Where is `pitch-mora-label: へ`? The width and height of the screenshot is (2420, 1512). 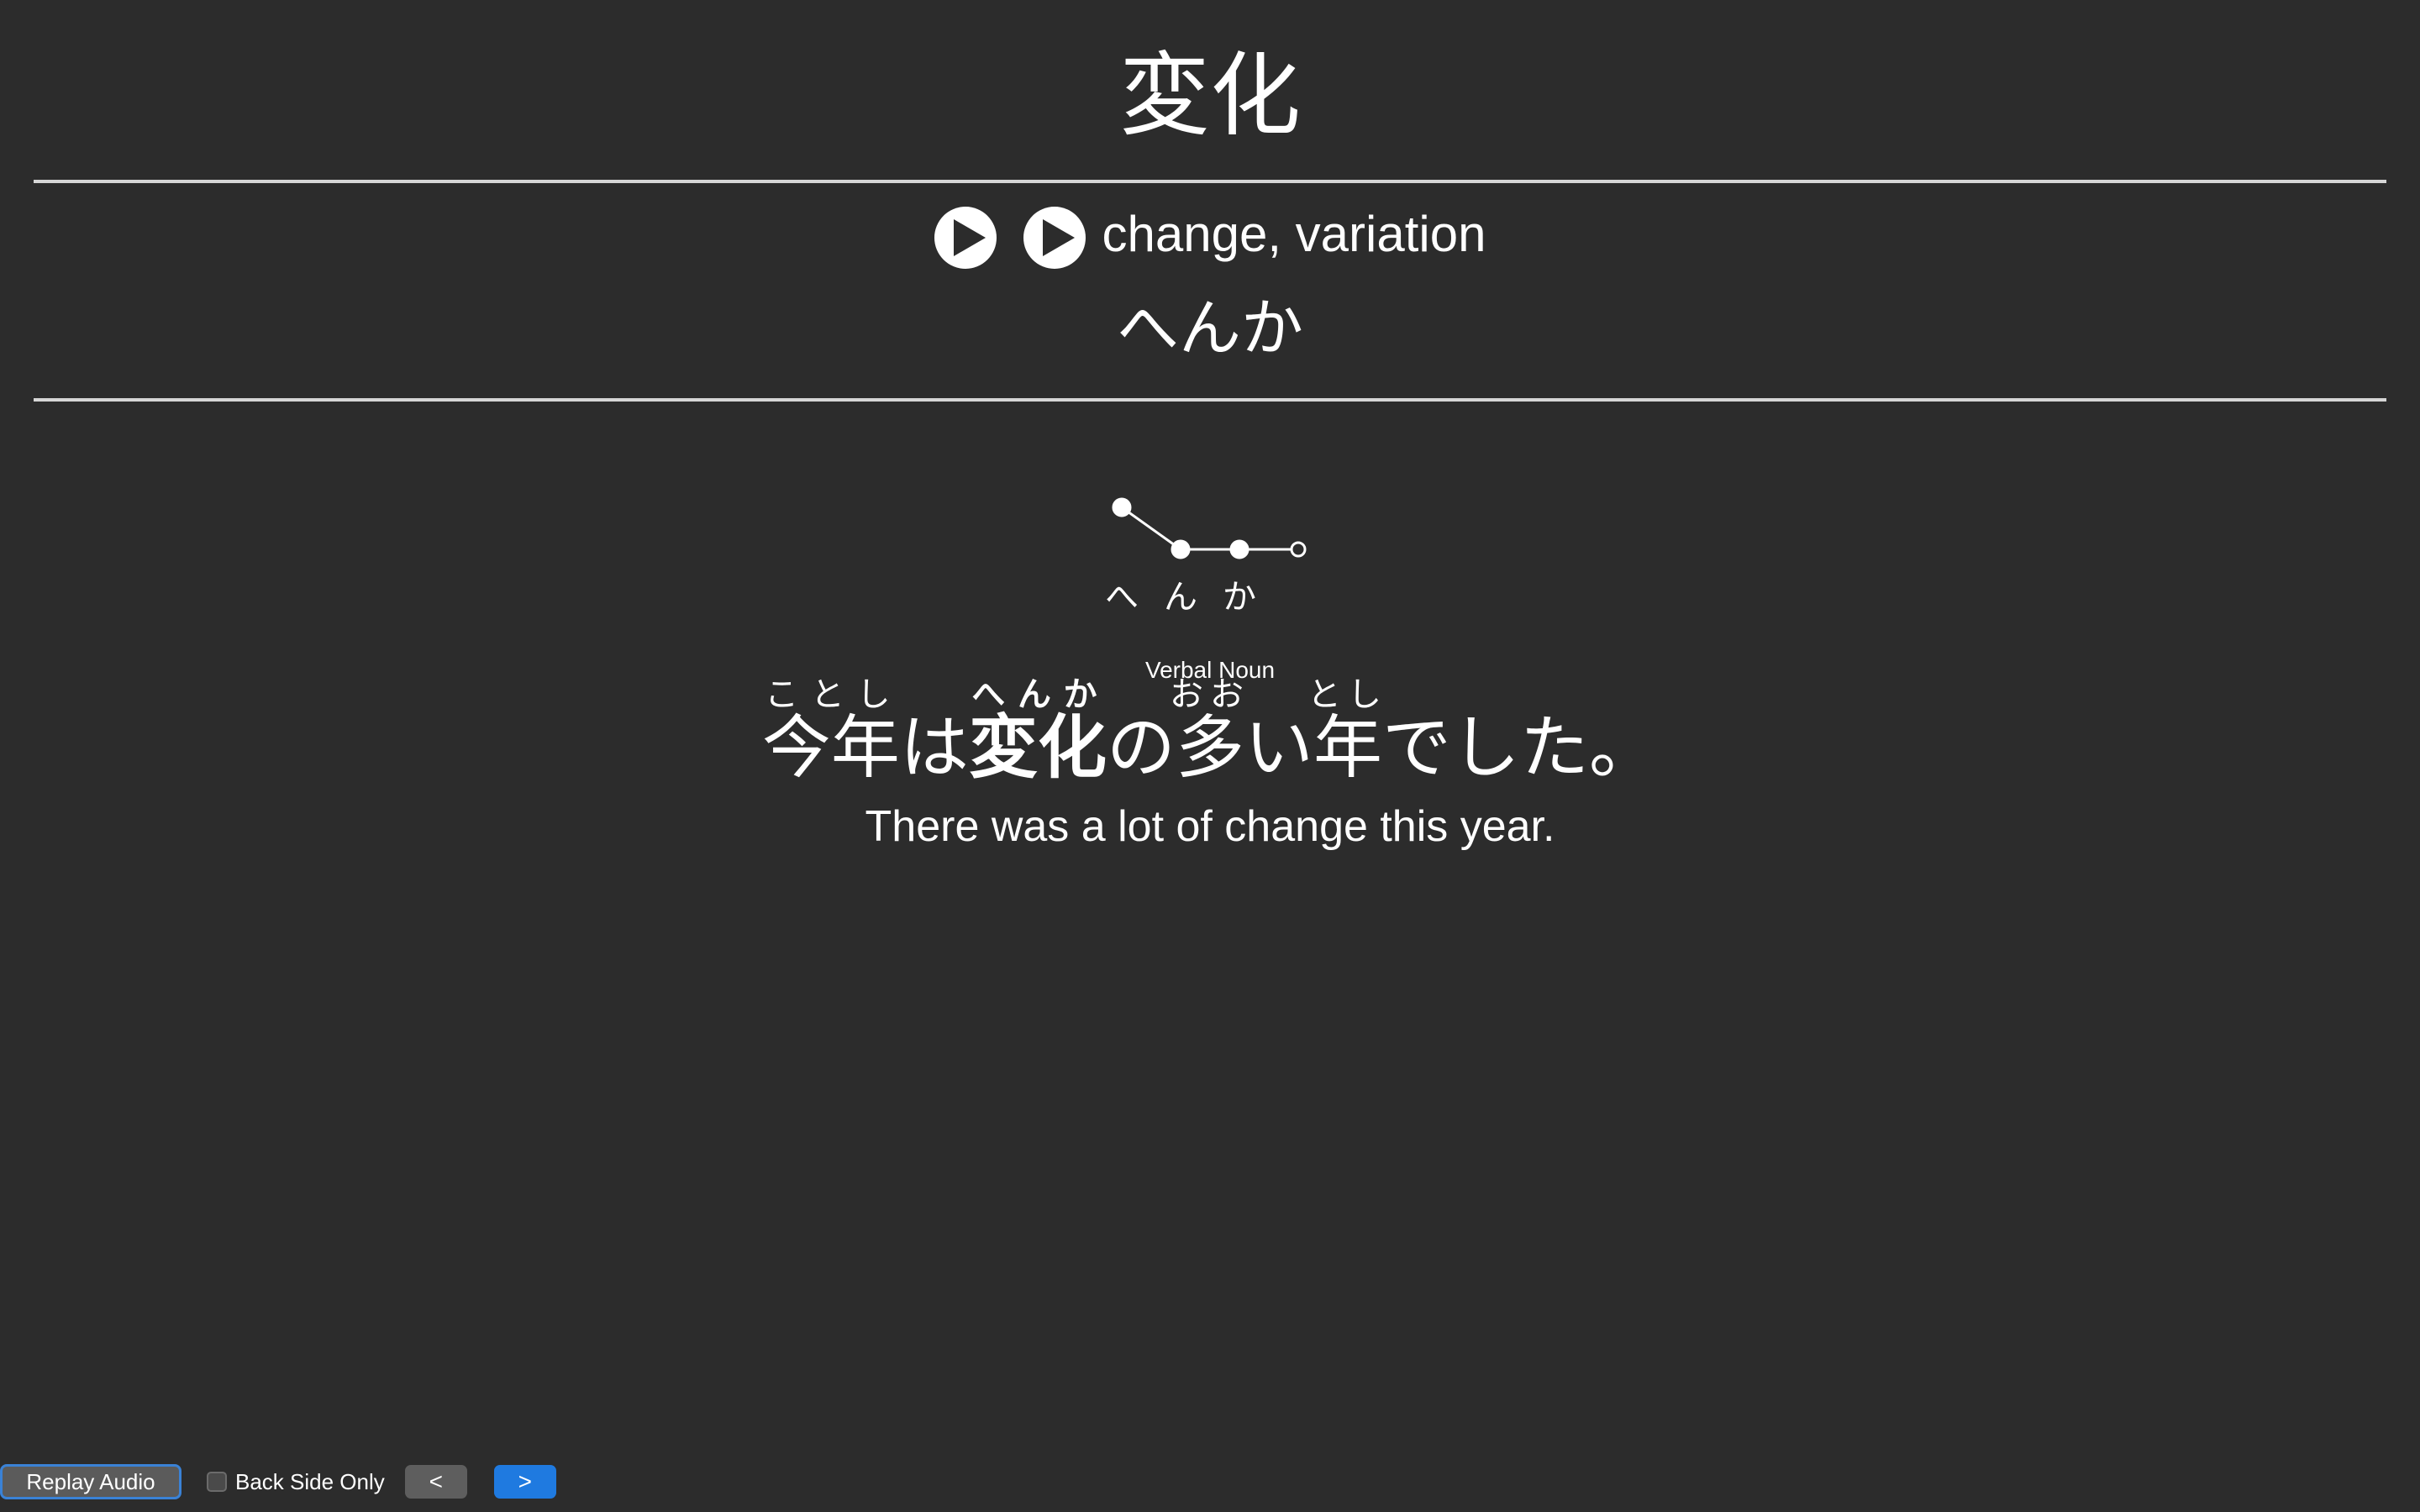
pitch-mora-label: へ is located at coordinates (1122, 597).